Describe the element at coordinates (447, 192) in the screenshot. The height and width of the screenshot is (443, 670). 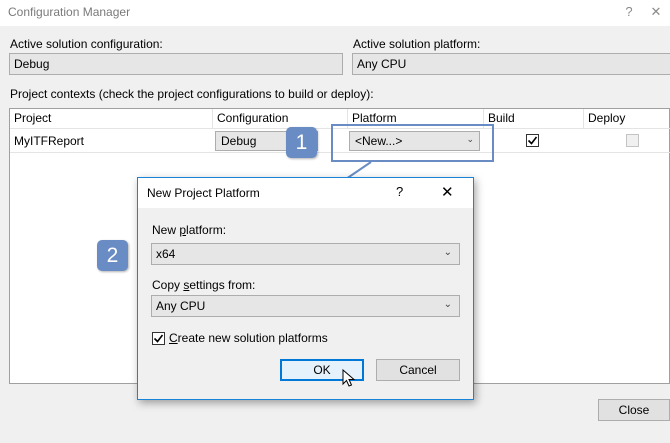
I see `dialog-close-button: ✕` at that location.